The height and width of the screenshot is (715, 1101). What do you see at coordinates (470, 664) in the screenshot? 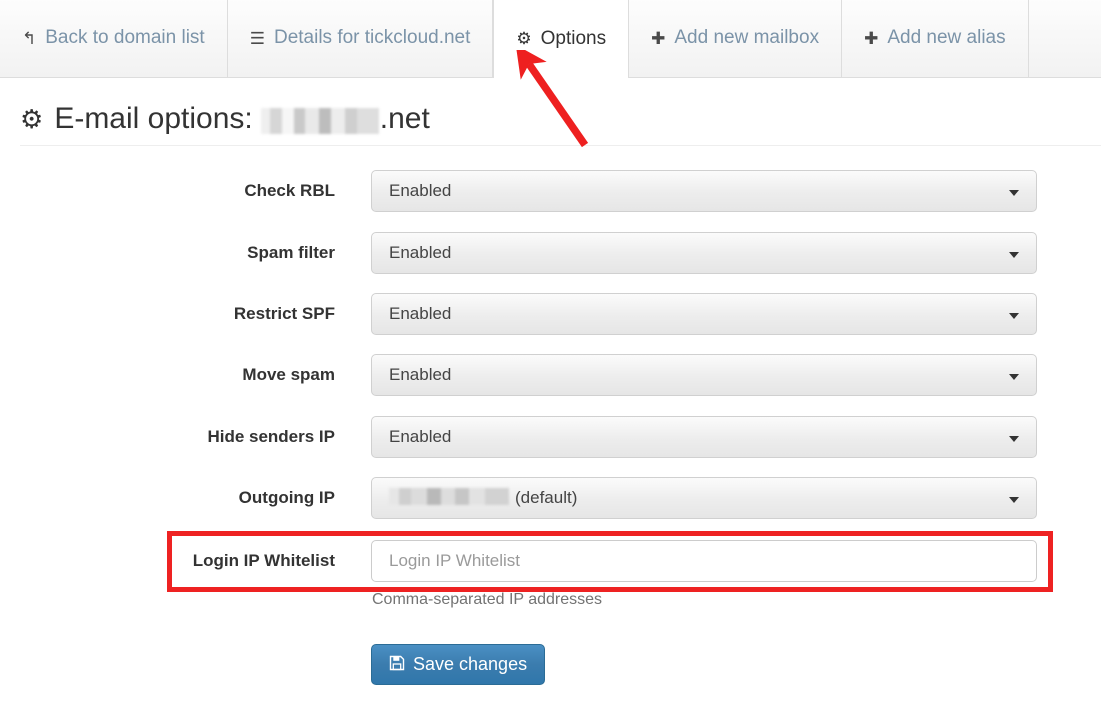
I see `save-button-label: Save changes` at bounding box center [470, 664].